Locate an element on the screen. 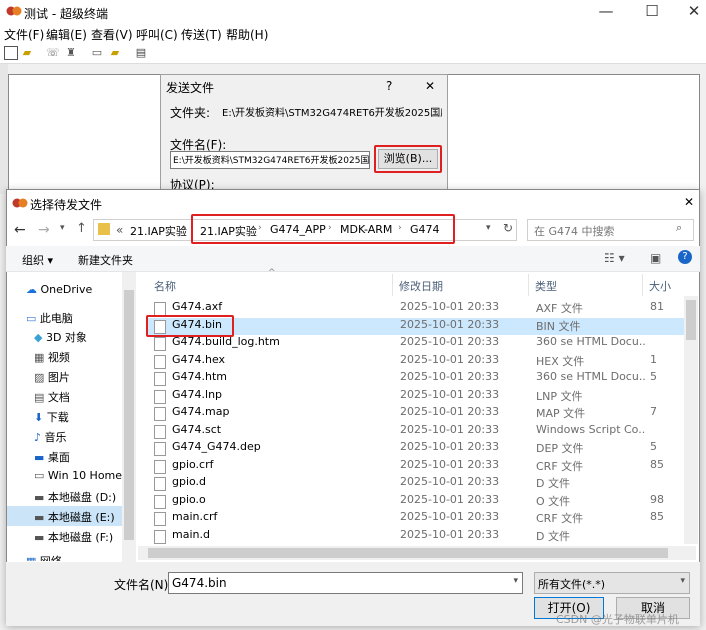 The width and height of the screenshot is (706, 630). file-row: main.crf 2025-10-01 20:33 CRF 文件 85 is located at coordinates (415, 518).